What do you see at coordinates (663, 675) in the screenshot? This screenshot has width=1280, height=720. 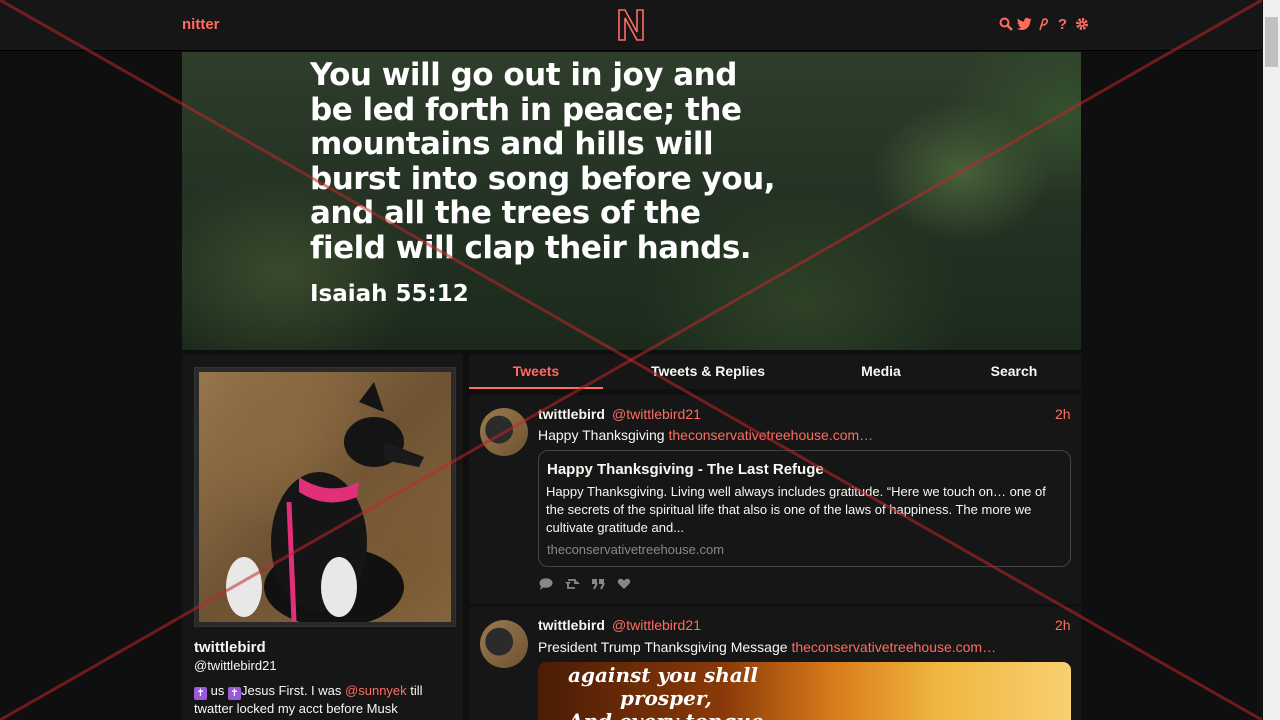 I see `media-line: against you shall` at bounding box center [663, 675].